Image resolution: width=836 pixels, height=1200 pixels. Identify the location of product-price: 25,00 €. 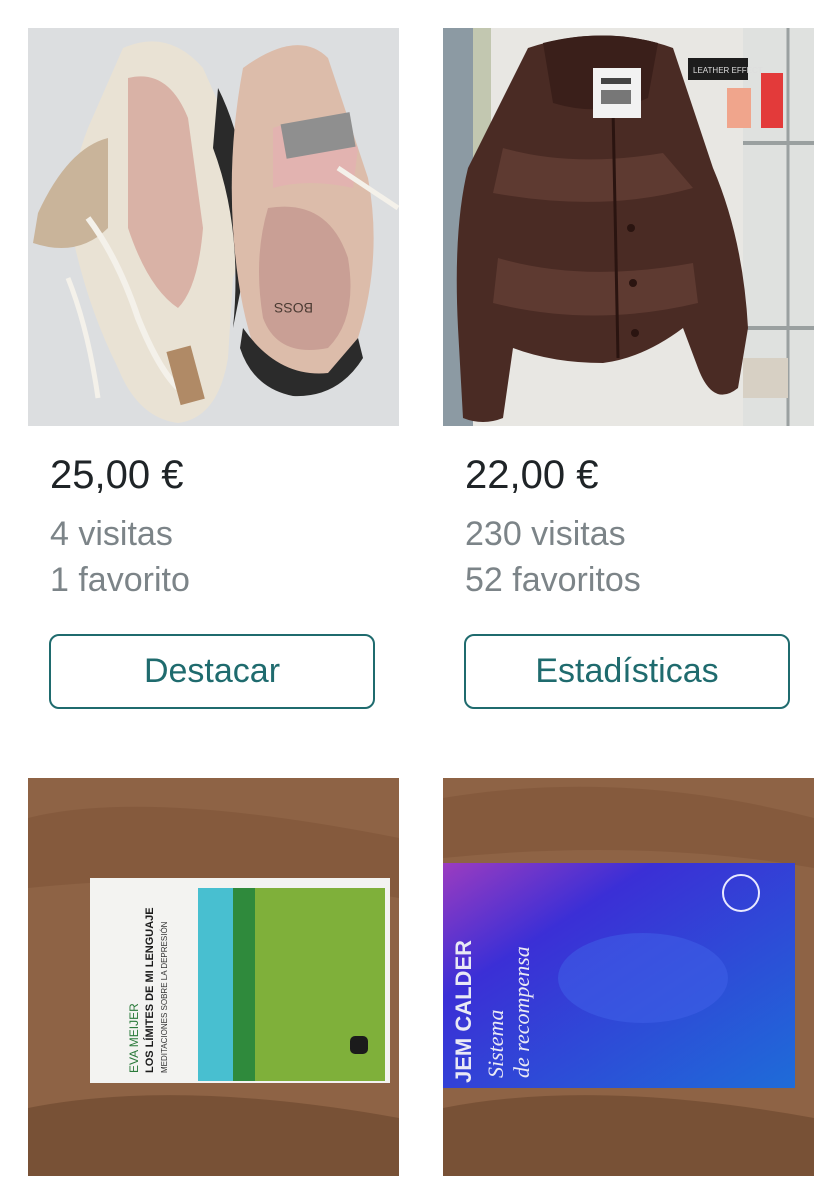
(117, 475).